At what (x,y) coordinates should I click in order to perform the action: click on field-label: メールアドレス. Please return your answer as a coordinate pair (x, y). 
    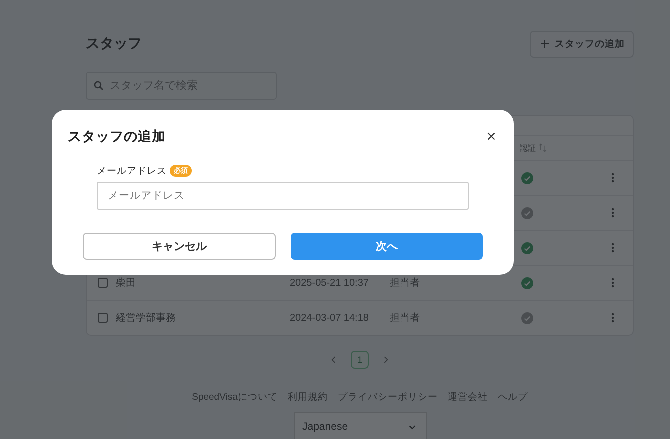
    Looking at the image, I should click on (132, 171).